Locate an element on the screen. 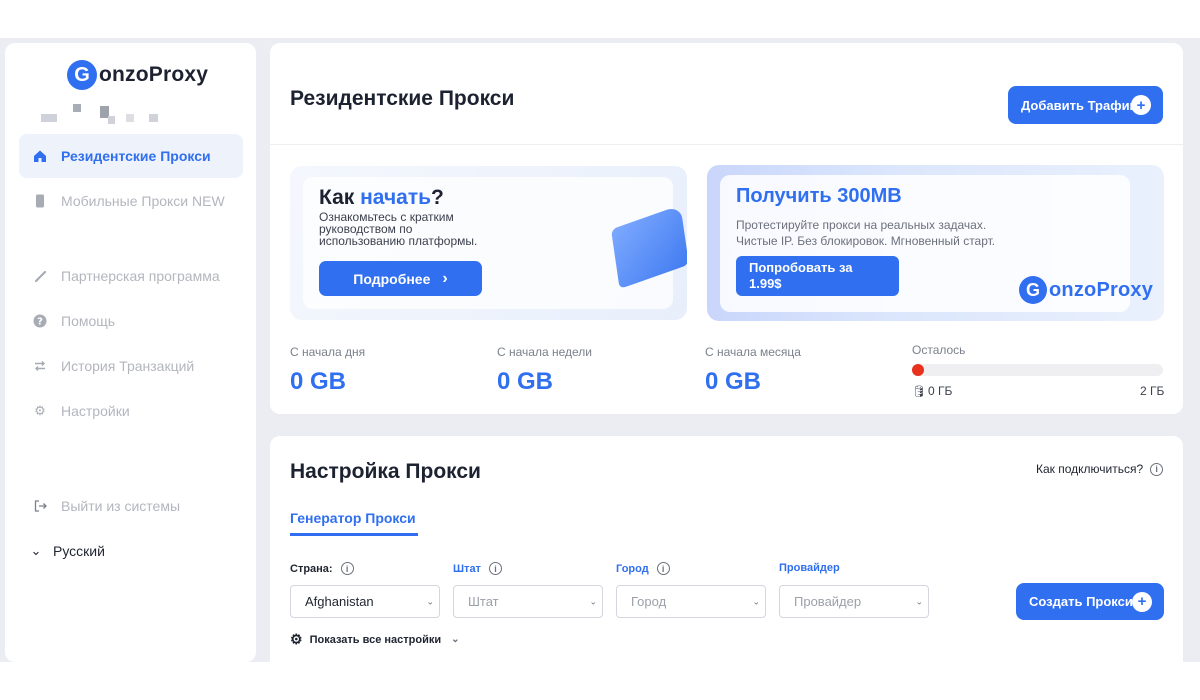 The height and width of the screenshot is (700, 1200). try-trial-button: Попробовать за 1.99$ is located at coordinates (817, 276).